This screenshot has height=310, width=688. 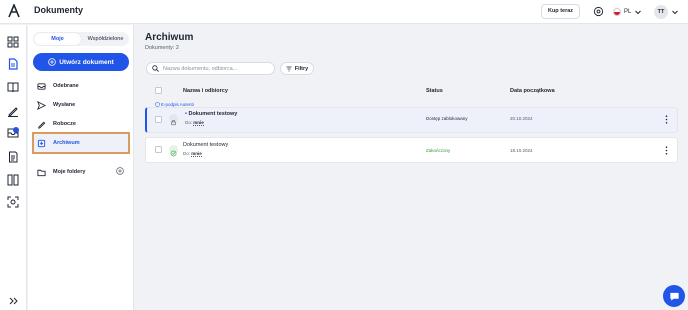 I want to click on sidebar-item-label: Wysłane, so click(x=64, y=105).